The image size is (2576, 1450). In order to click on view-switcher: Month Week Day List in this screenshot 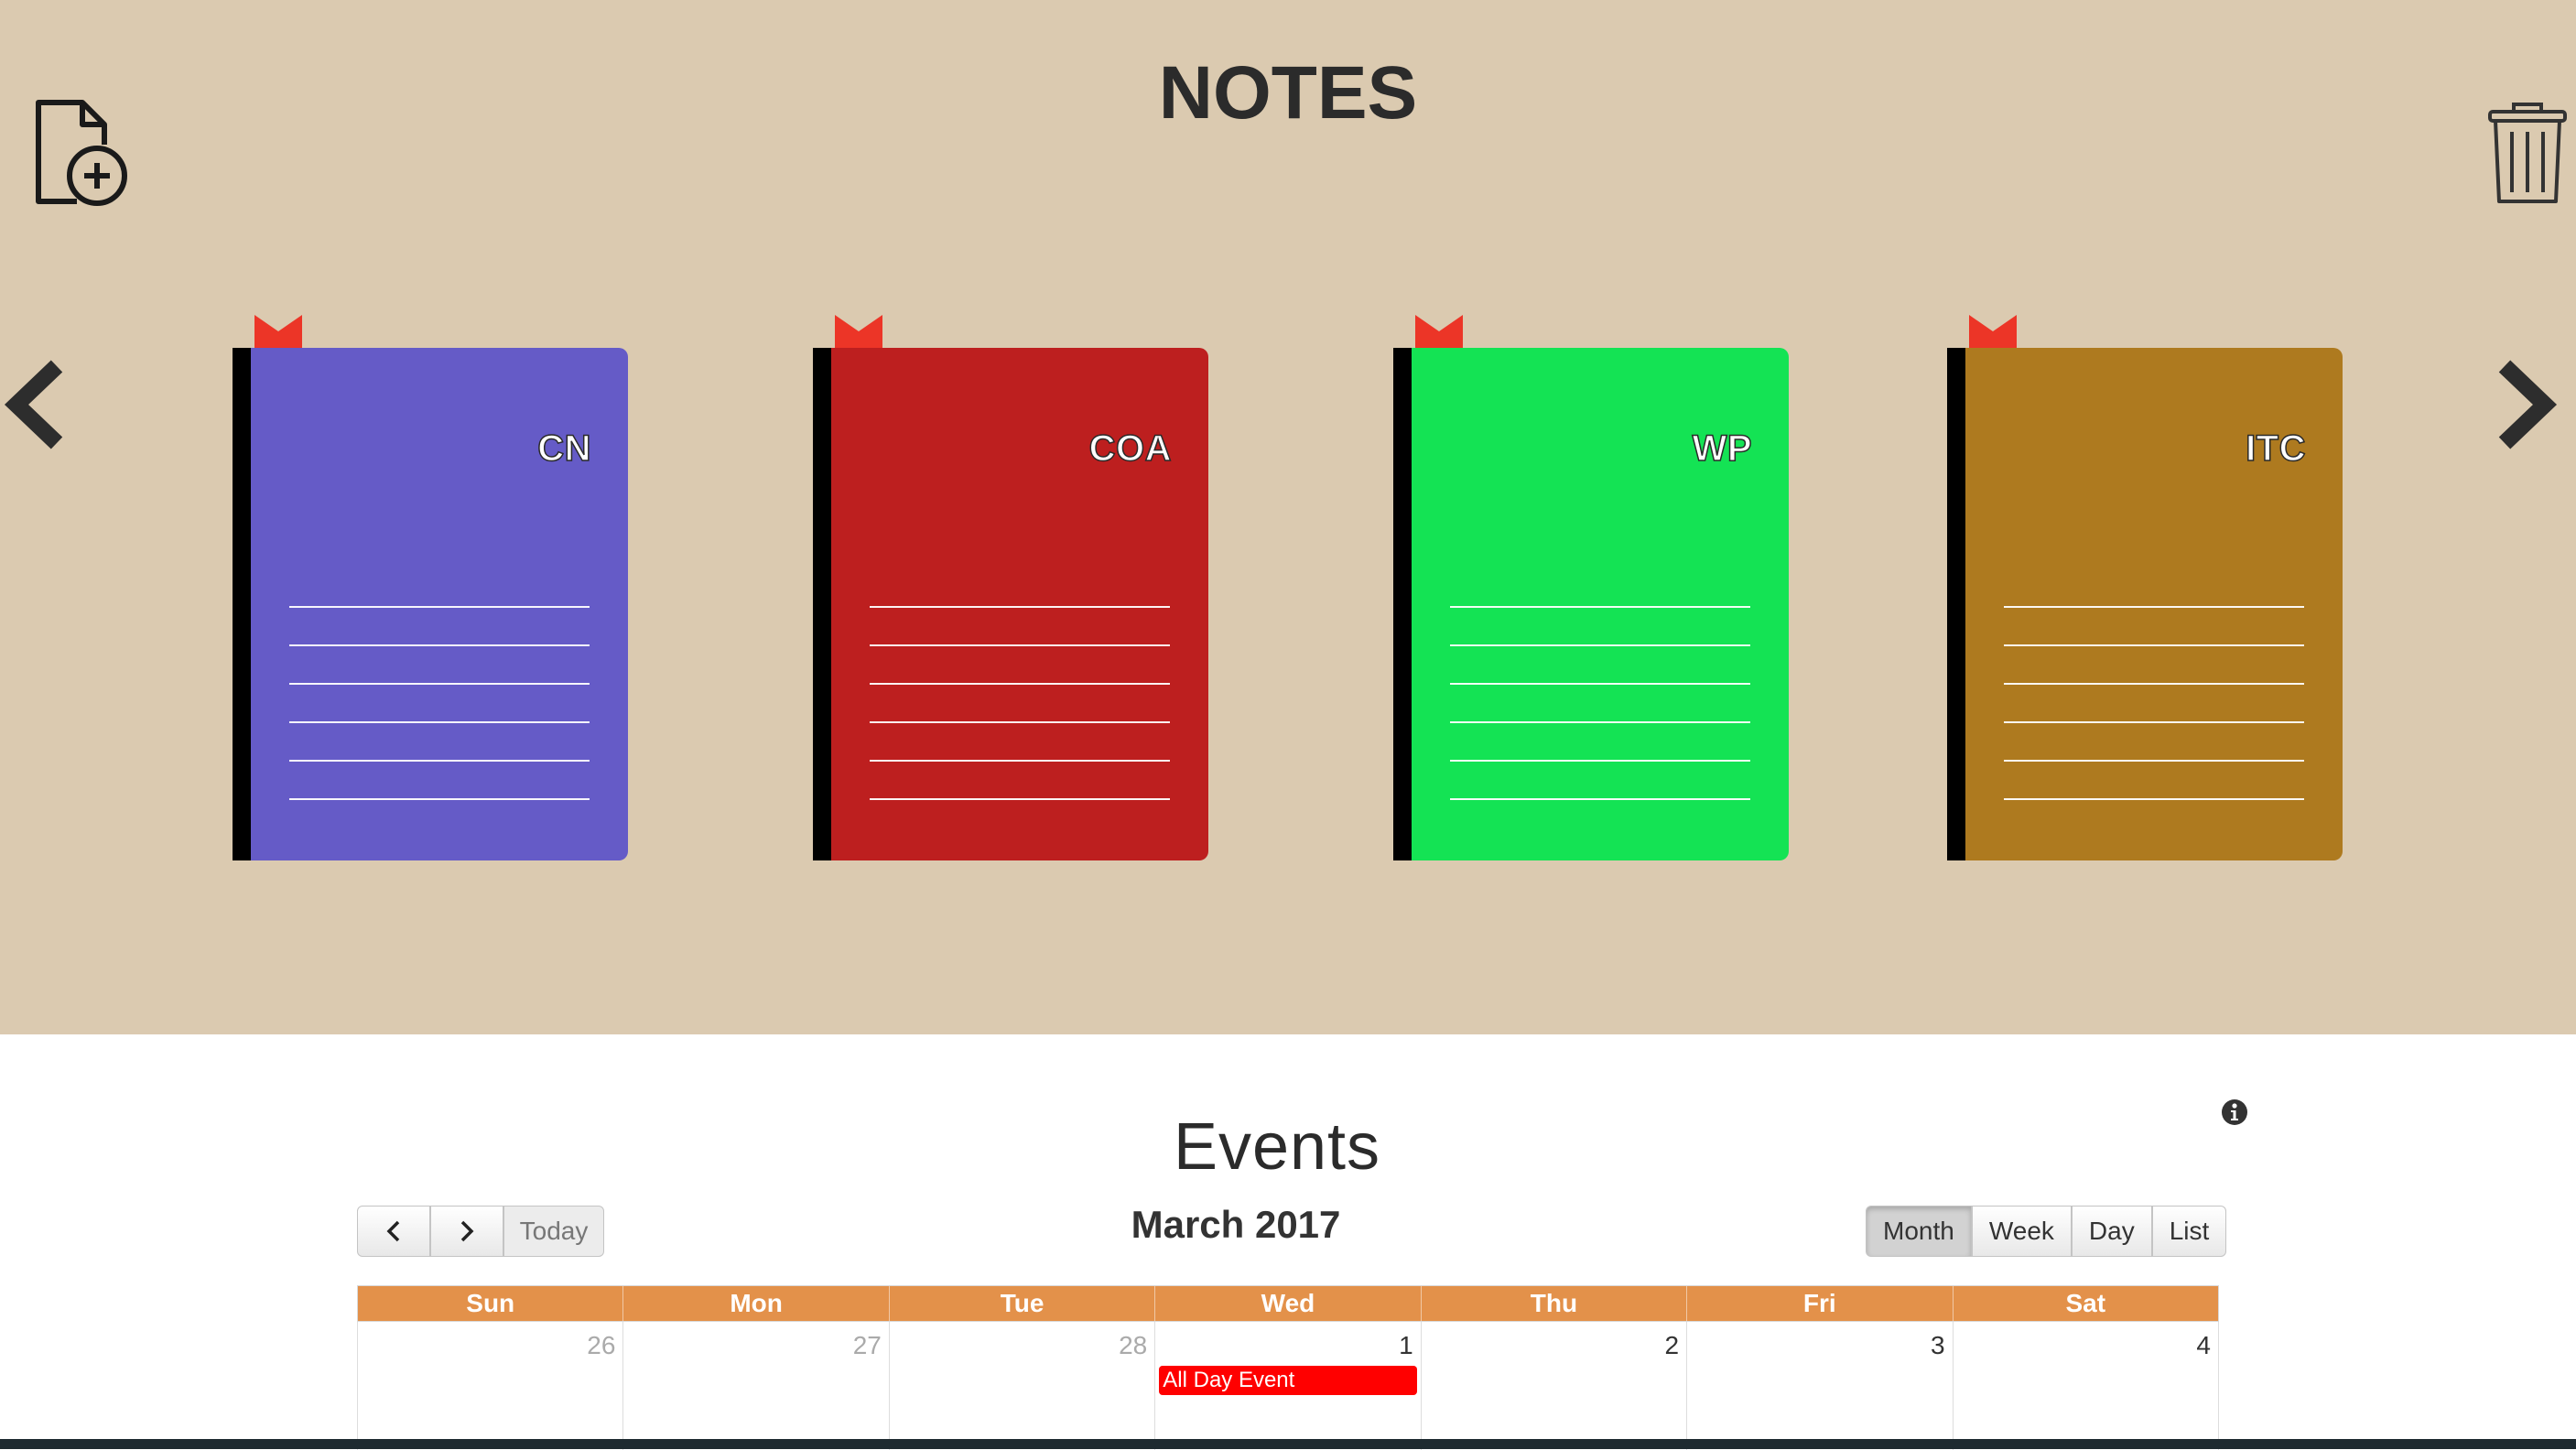, I will do `click(2047, 1231)`.